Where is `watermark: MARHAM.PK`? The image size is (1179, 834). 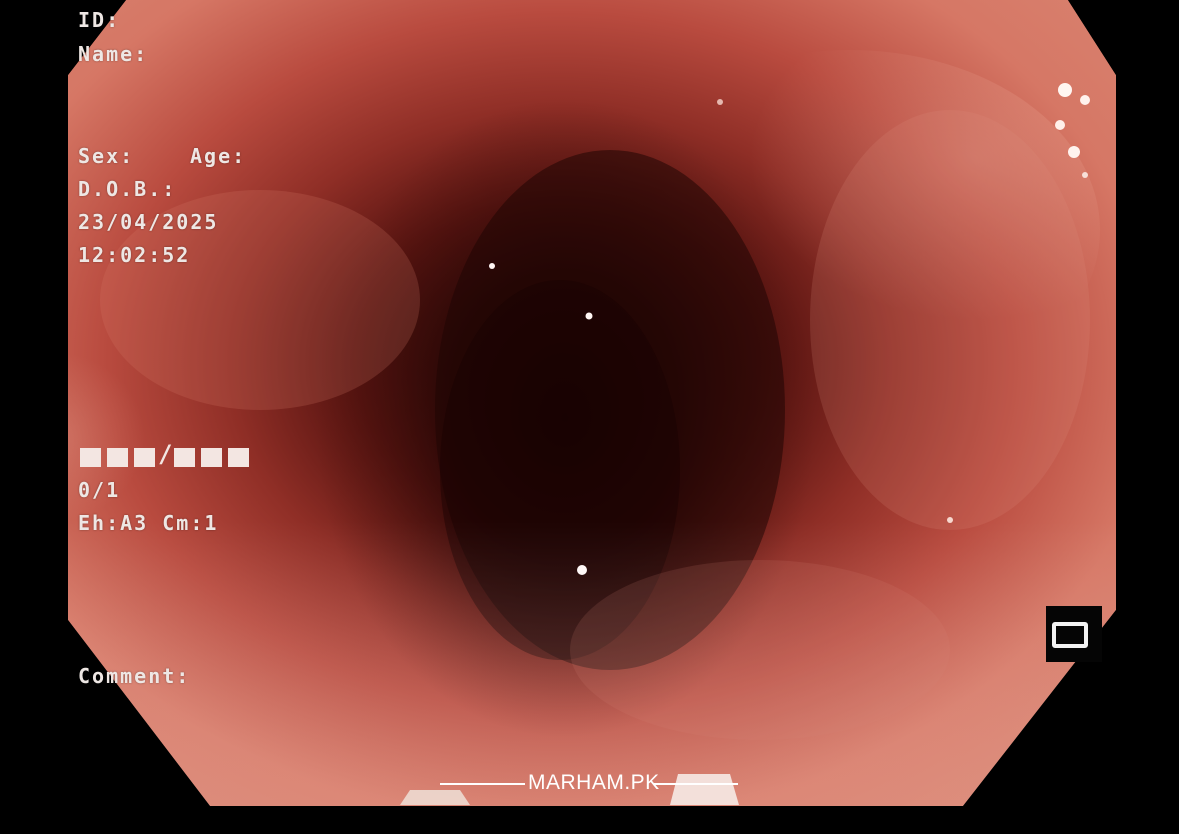
watermark: MARHAM.PK is located at coordinates (590, 784).